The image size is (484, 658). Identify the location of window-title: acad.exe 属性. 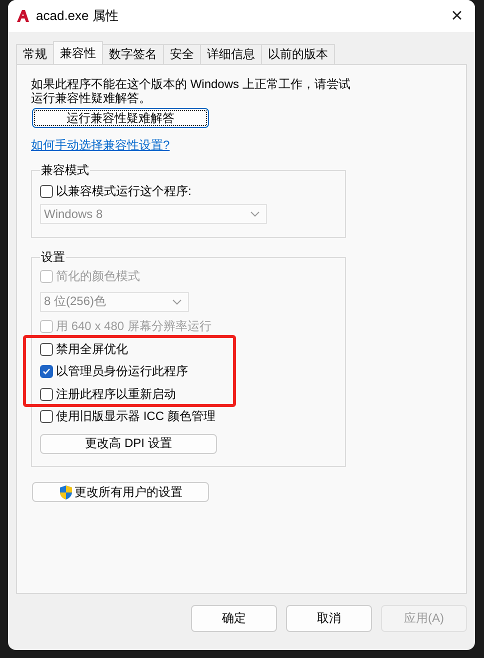
(78, 16).